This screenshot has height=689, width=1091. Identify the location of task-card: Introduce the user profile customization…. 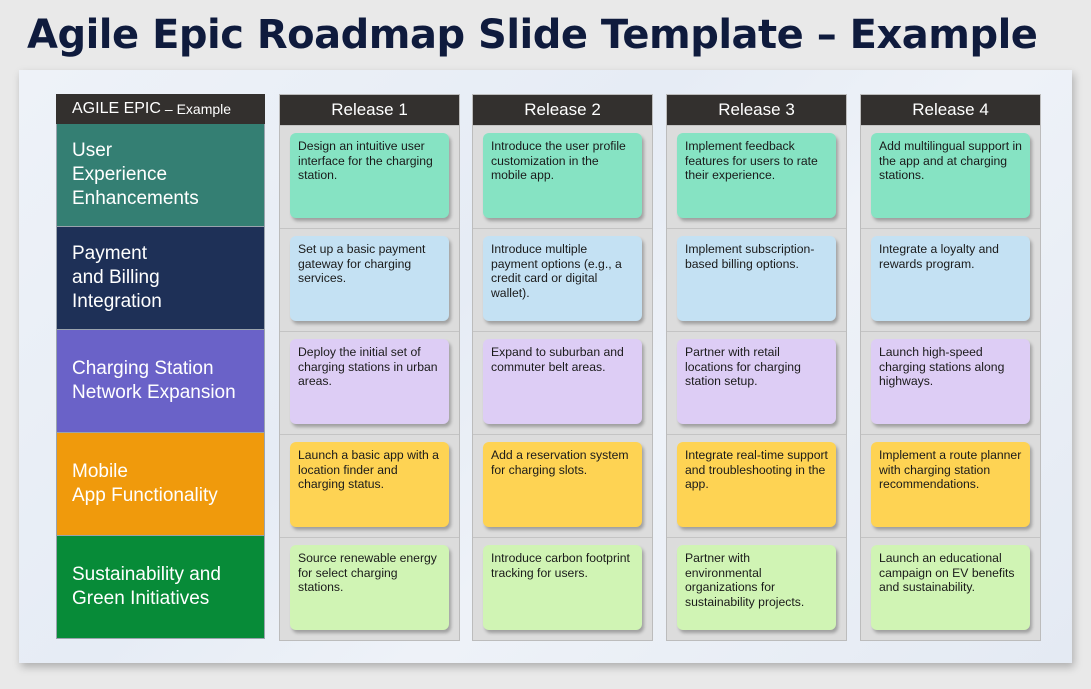
(562, 175).